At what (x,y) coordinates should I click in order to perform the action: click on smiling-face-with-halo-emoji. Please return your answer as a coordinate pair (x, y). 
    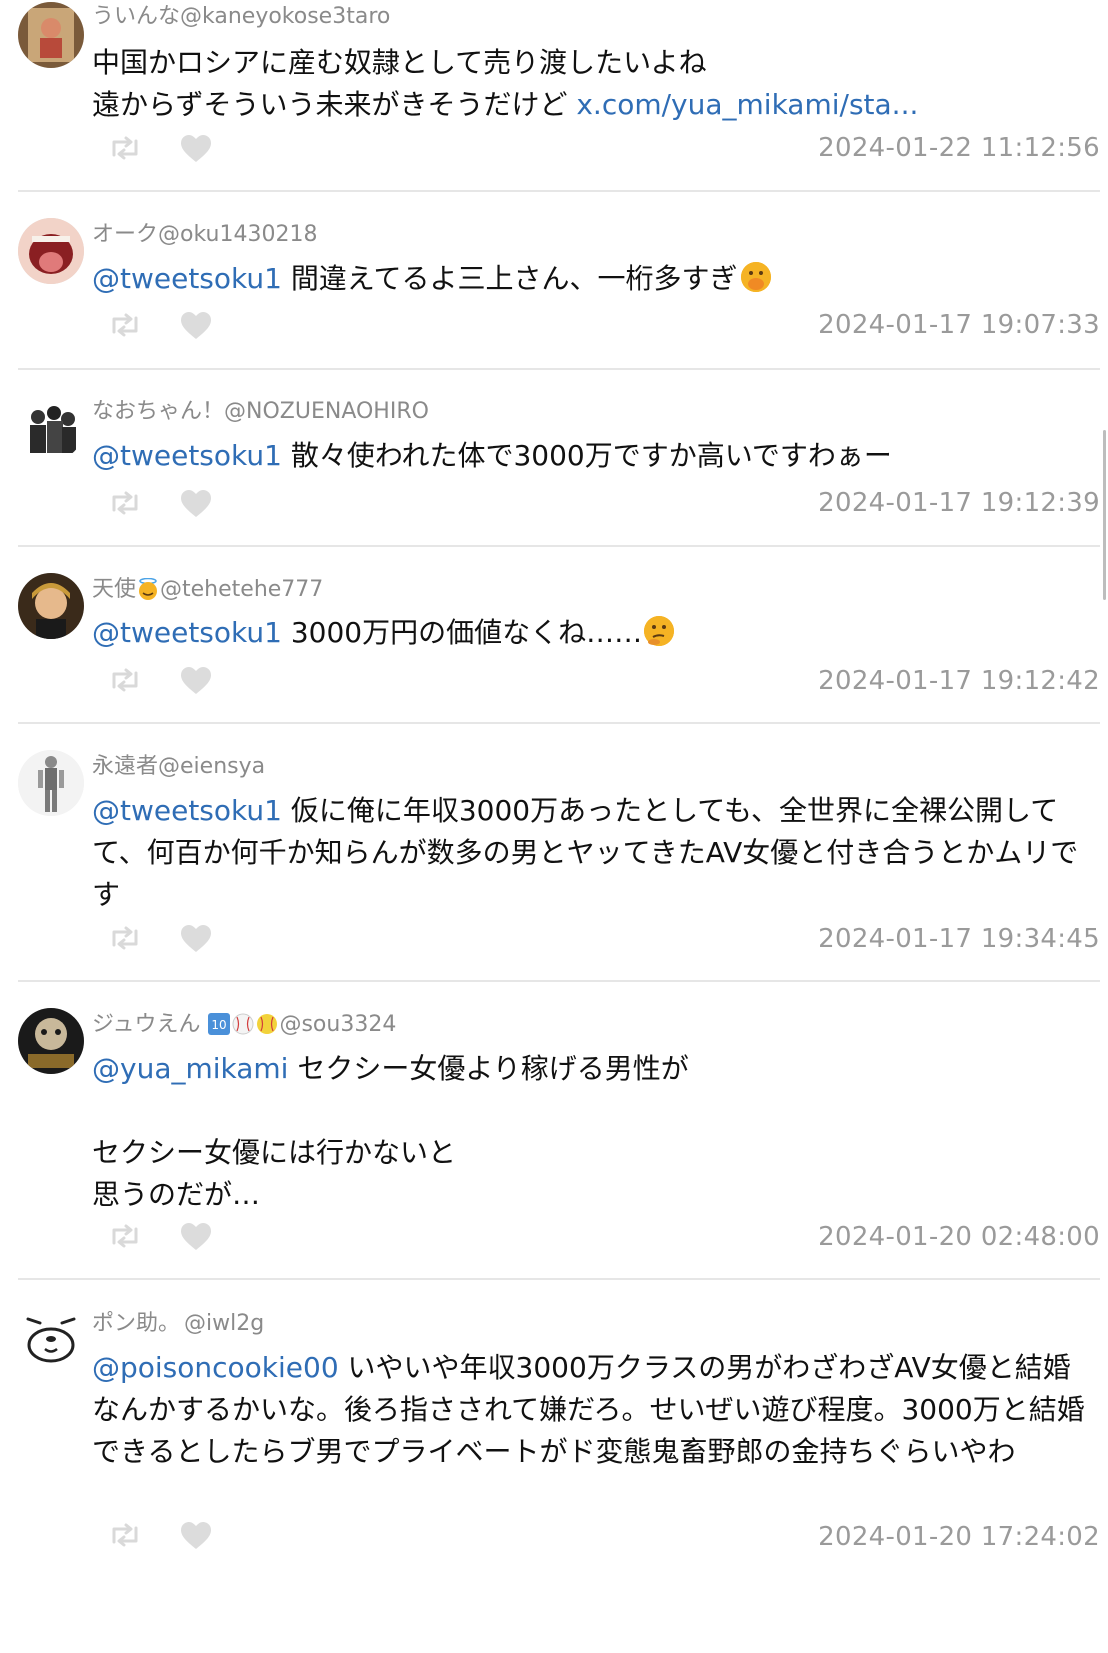
    Looking at the image, I should click on (148, 588).